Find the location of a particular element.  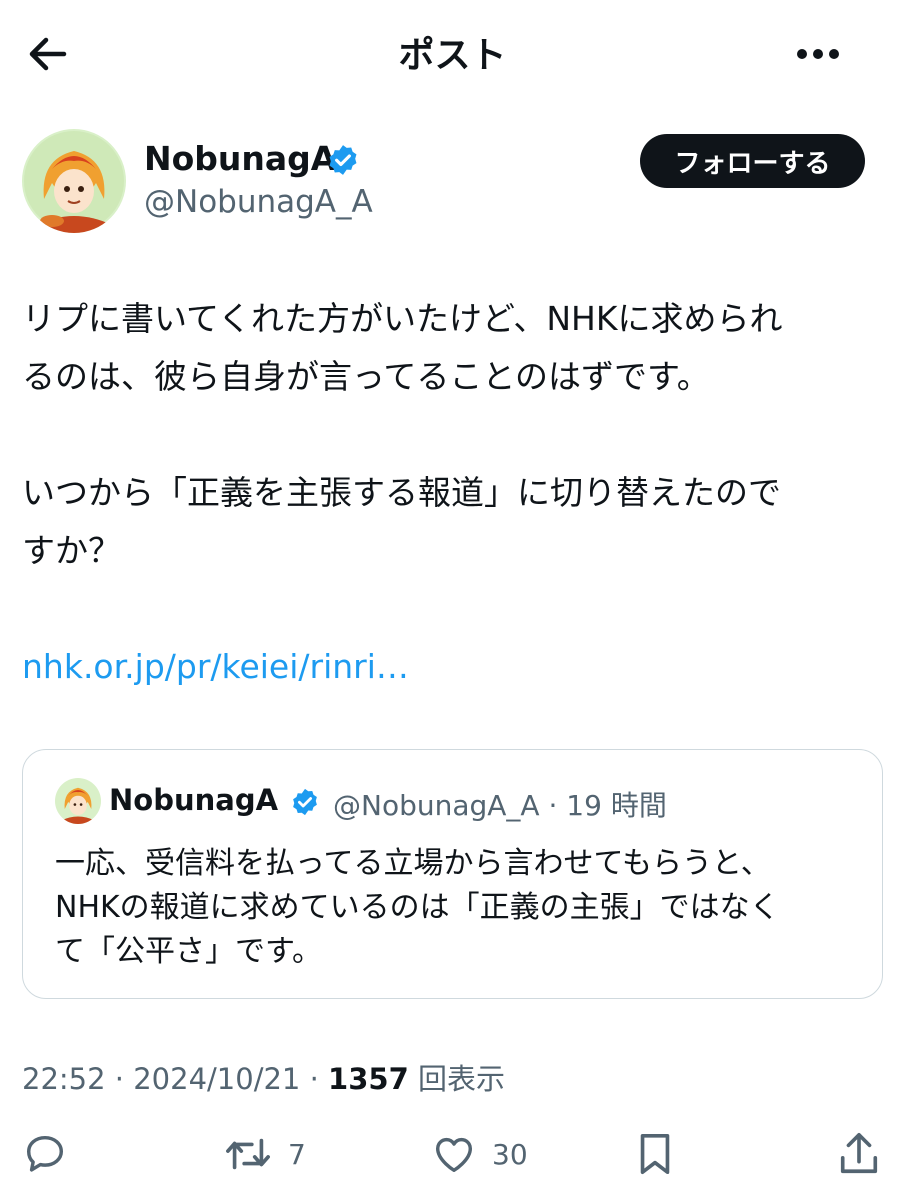

bookmark-button is located at coordinates (655, 1154).